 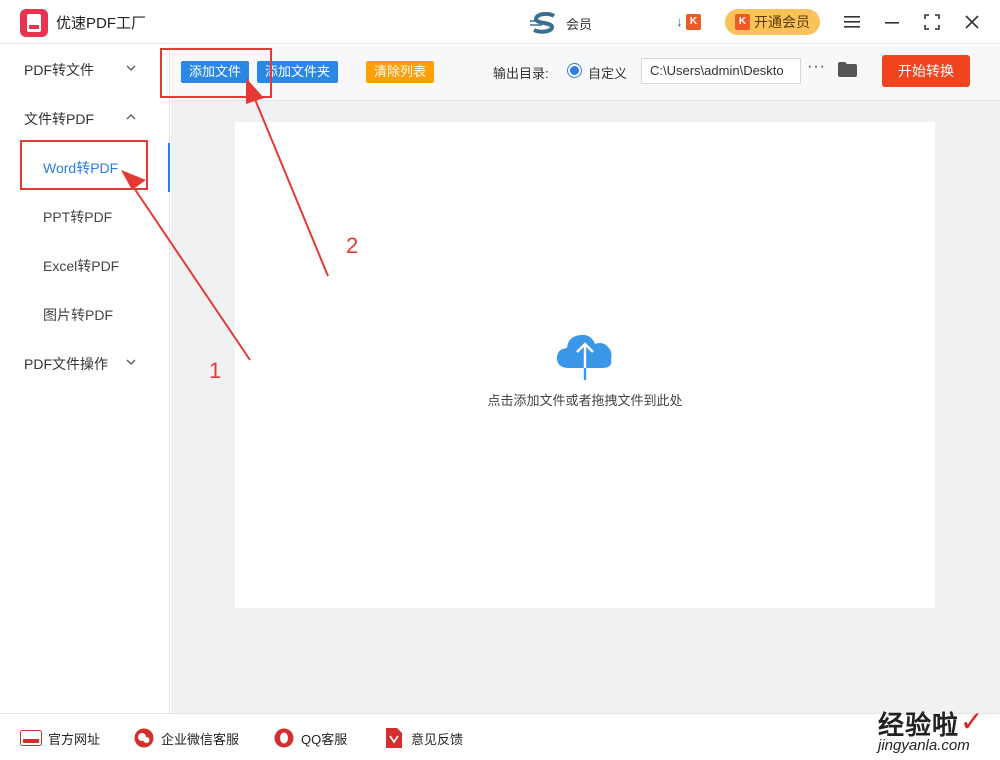 What do you see at coordinates (972, 721) in the screenshot?
I see `check-icon: ✓` at bounding box center [972, 721].